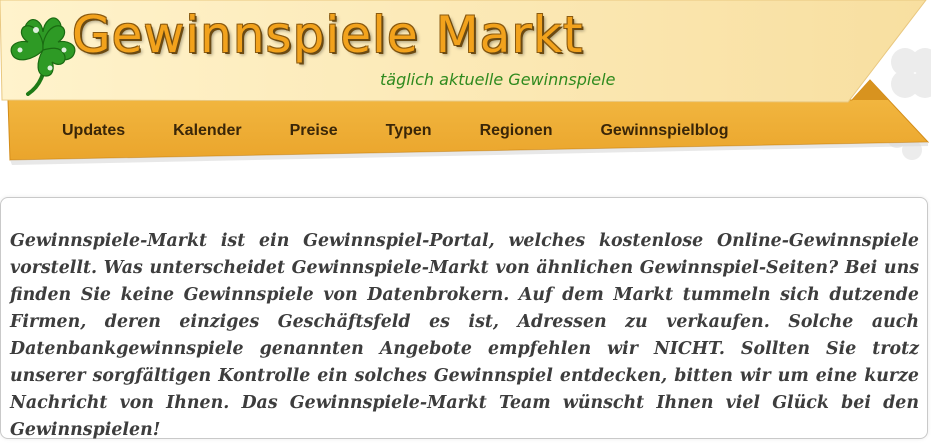 This screenshot has width=931, height=444. I want to click on four-leaf-clover-logo-icon, so click(43, 53).